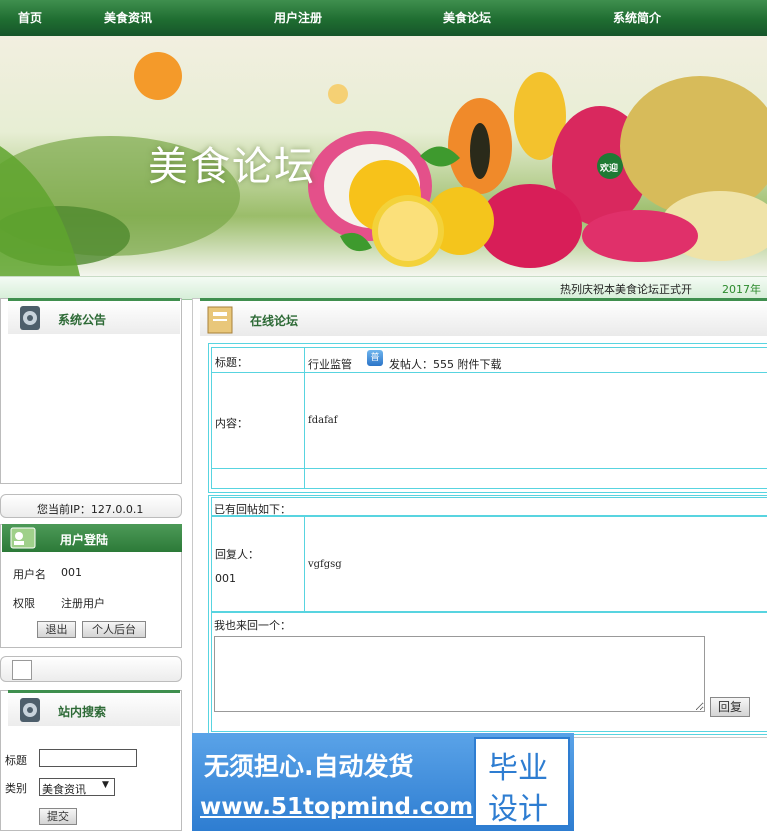 Image resolution: width=767 pixels, height=831 pixels. What do you see at coordinates (82, 712) in the screenshot?
I see `search-title: 站内搜索` at bounding box center [82, 712].